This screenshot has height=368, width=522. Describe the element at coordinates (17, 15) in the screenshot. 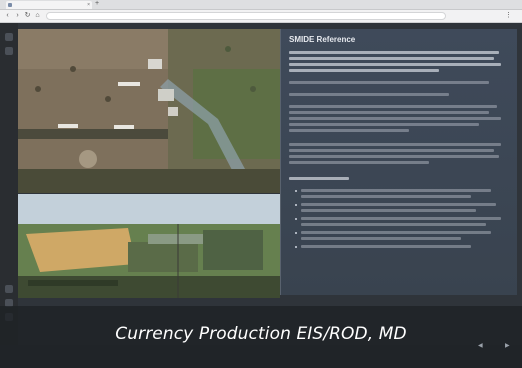

I see `forward-arrow-icon: ›` at that location.